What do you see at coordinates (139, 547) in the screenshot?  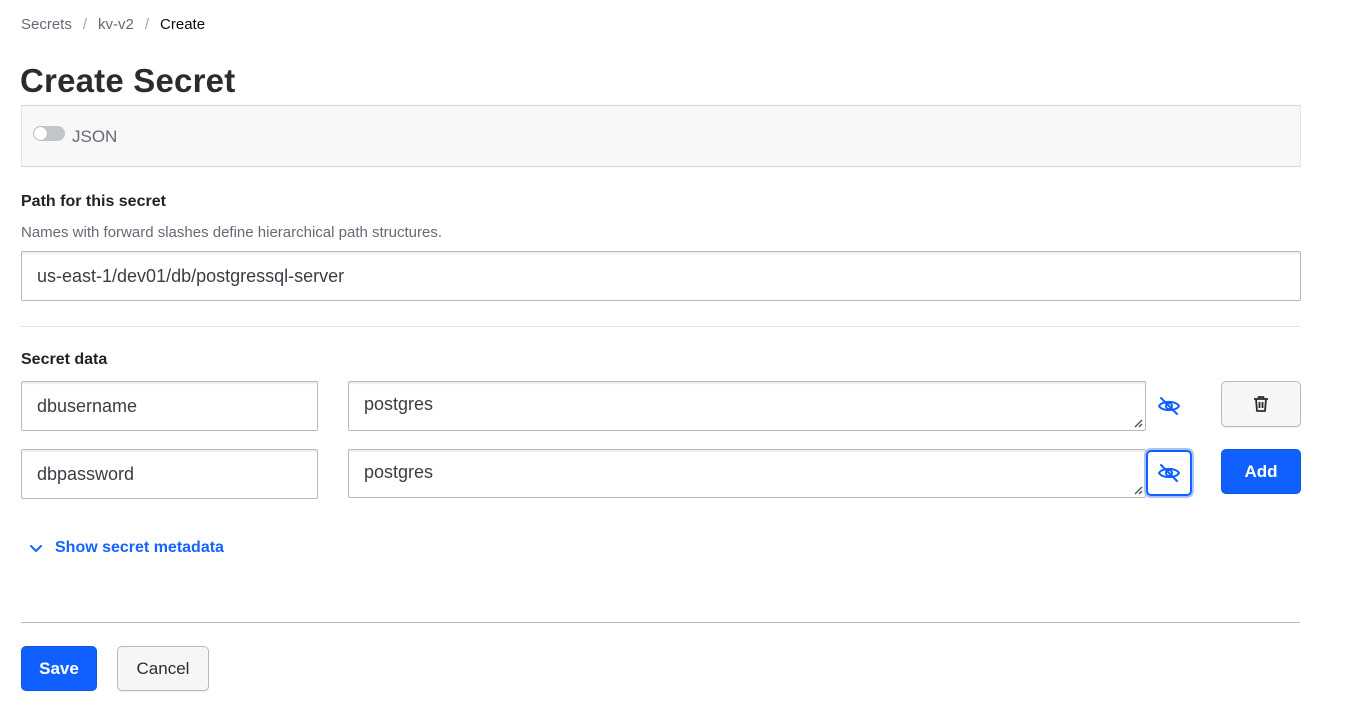 I see `show-metadata-label: Show secret metadata` at bounding box center [139, 547].